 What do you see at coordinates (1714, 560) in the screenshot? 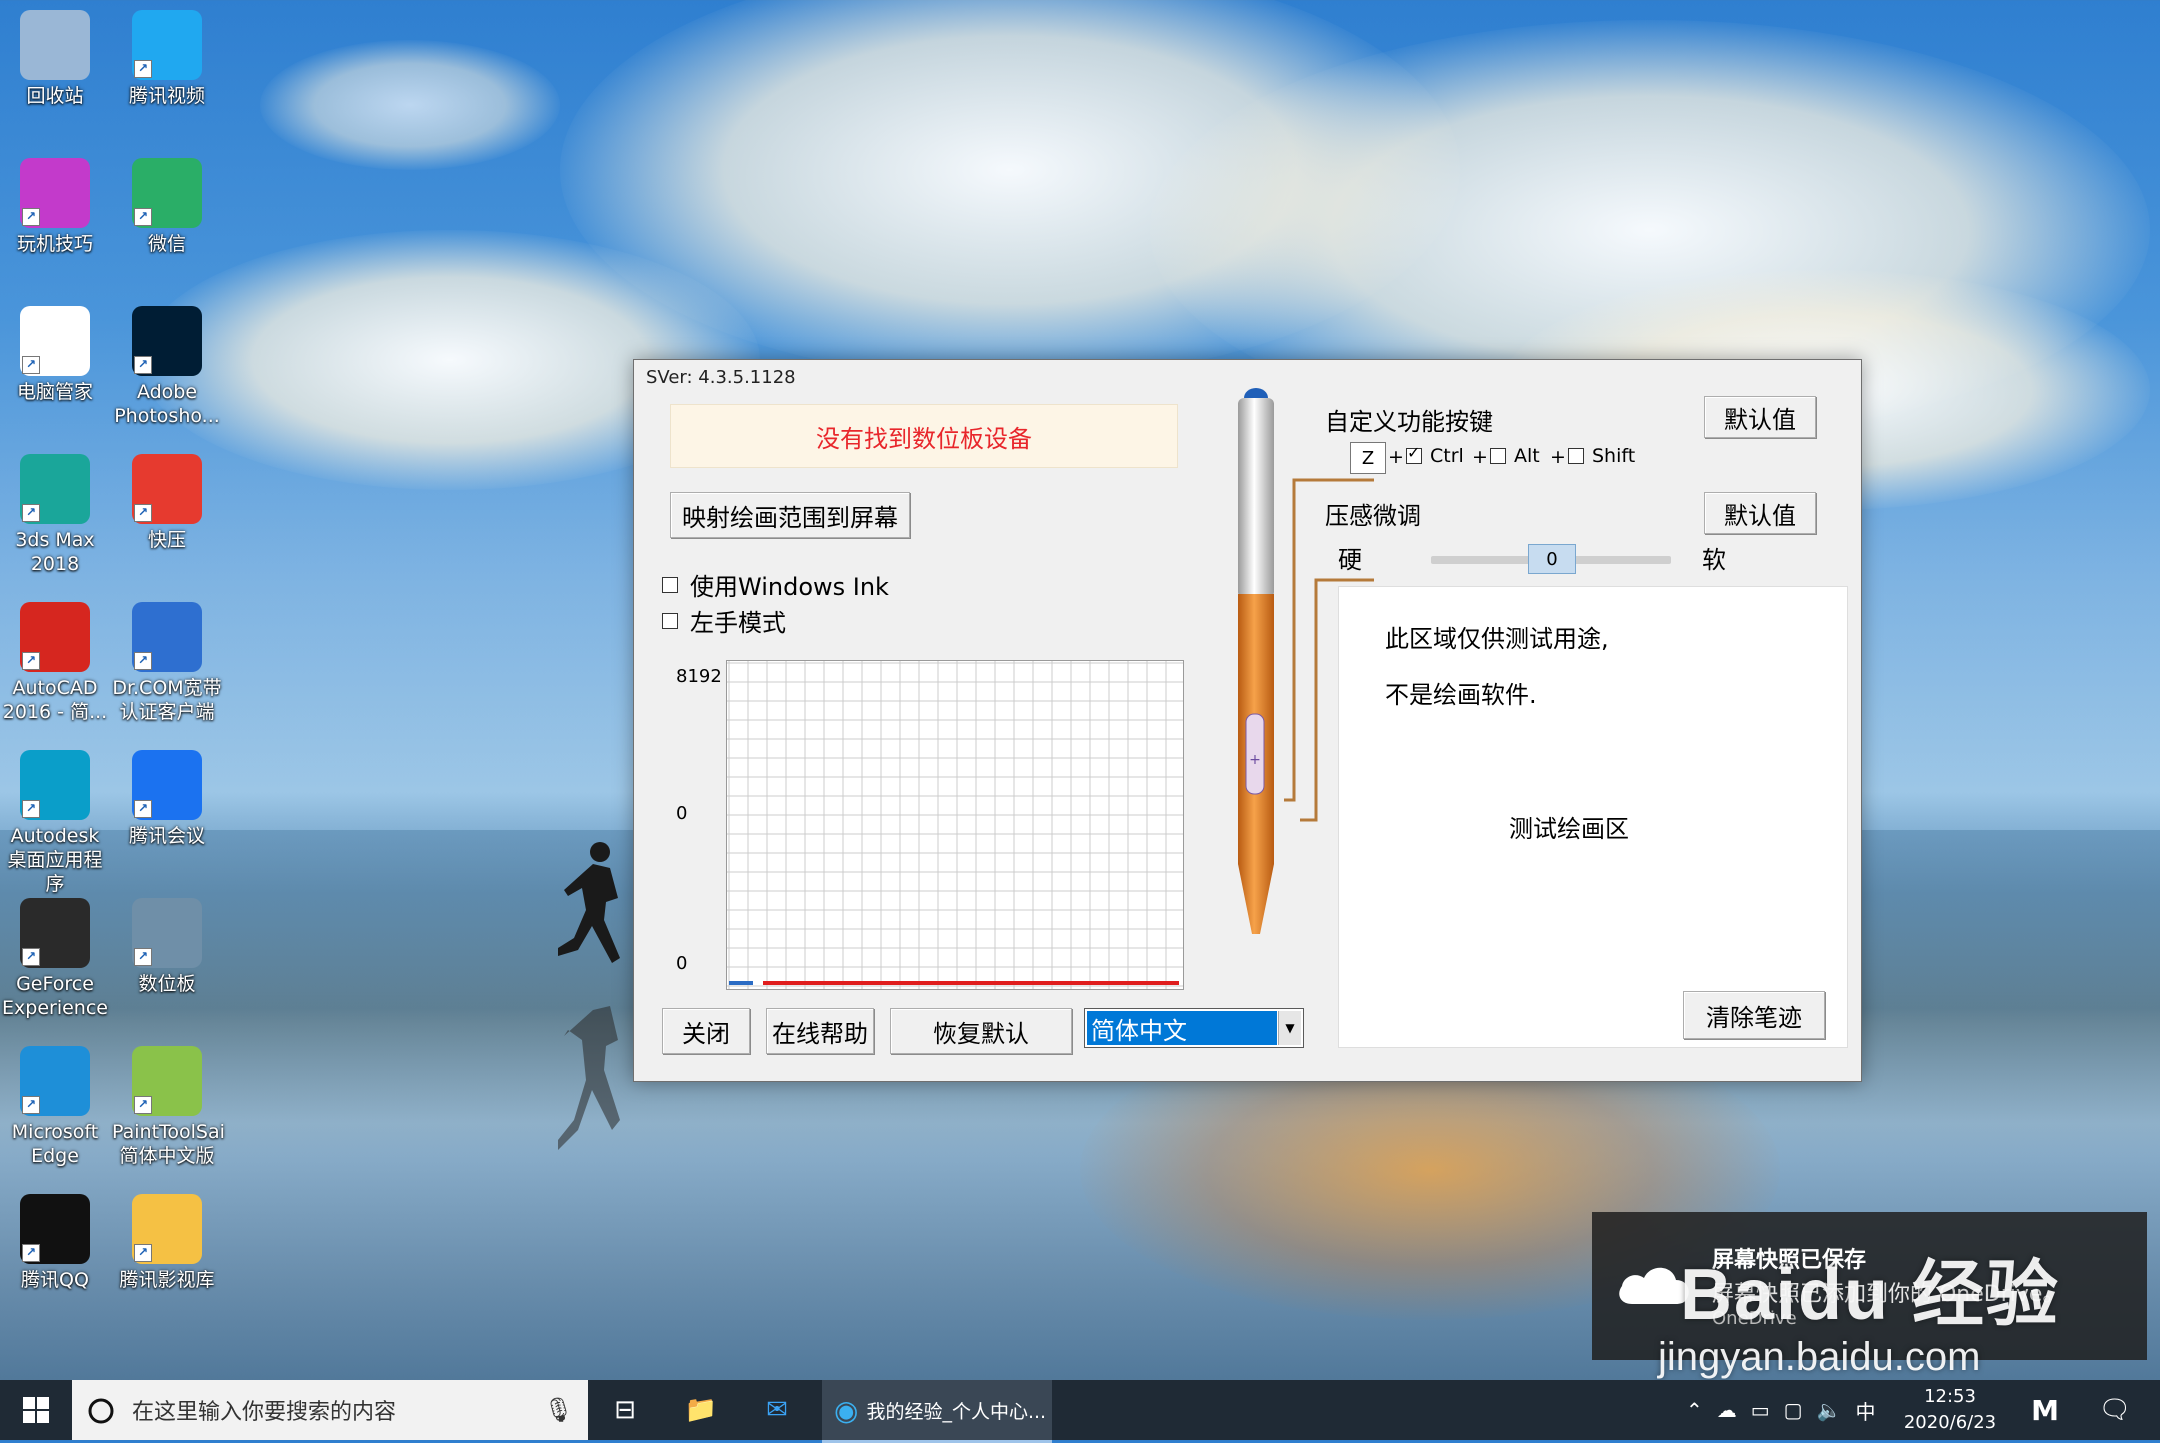
I see `soft-label: 软` at bounding box center [1714, 560].